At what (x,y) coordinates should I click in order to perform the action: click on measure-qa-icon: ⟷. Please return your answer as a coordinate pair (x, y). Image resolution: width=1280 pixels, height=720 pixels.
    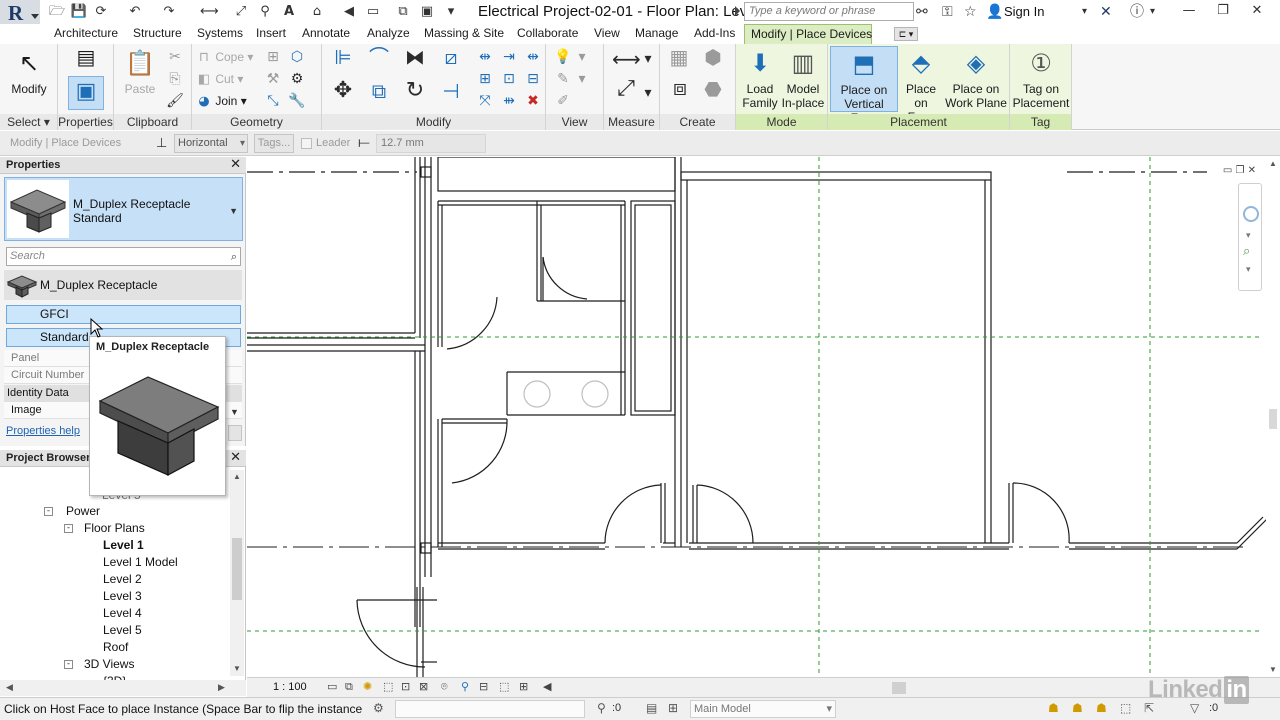
    Looking at the image, I should click on (209, 12).